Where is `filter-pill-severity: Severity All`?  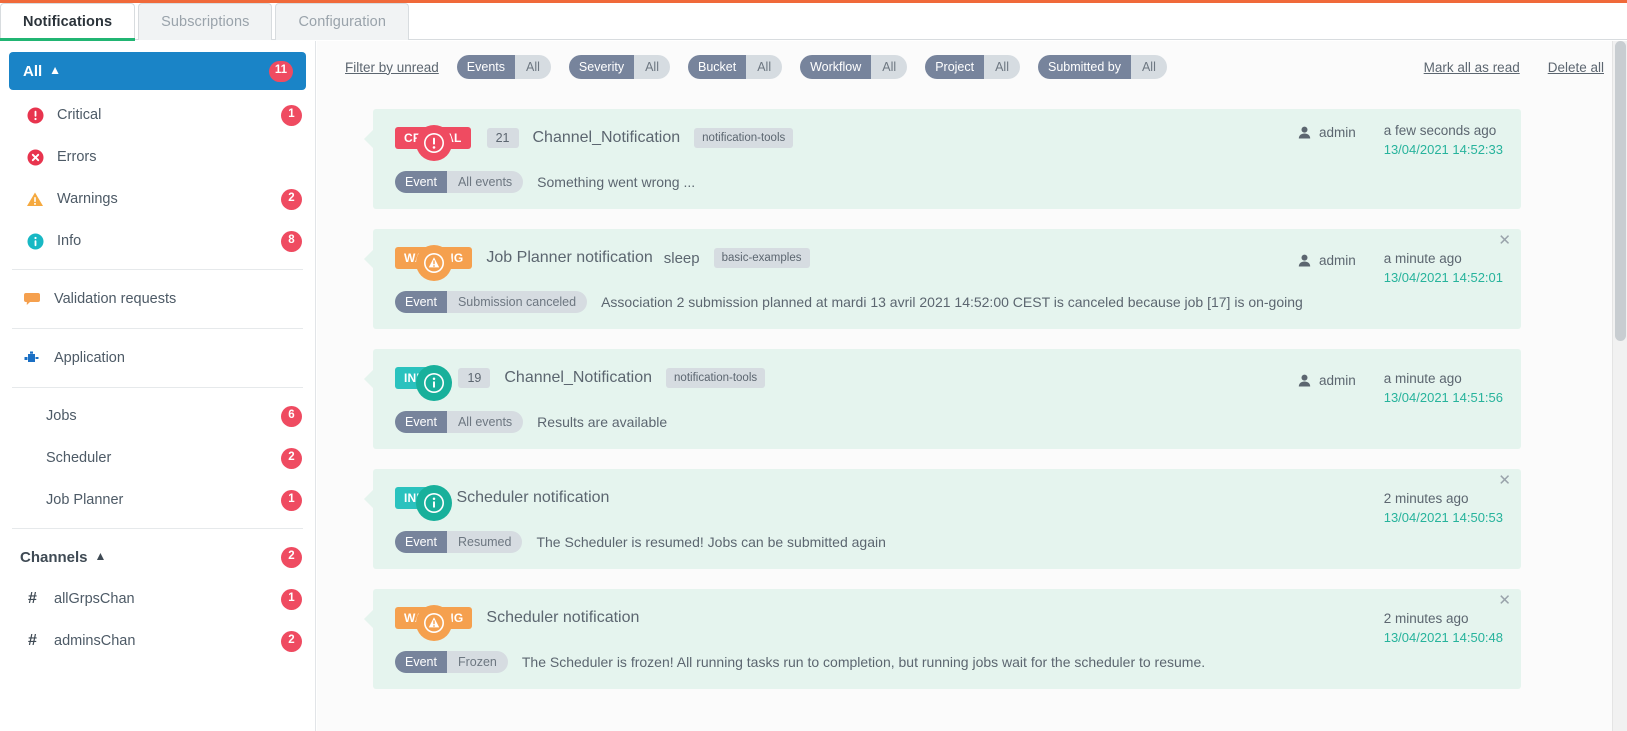 filter-pill-severity: Severity All is located at coordinates (619, 67).